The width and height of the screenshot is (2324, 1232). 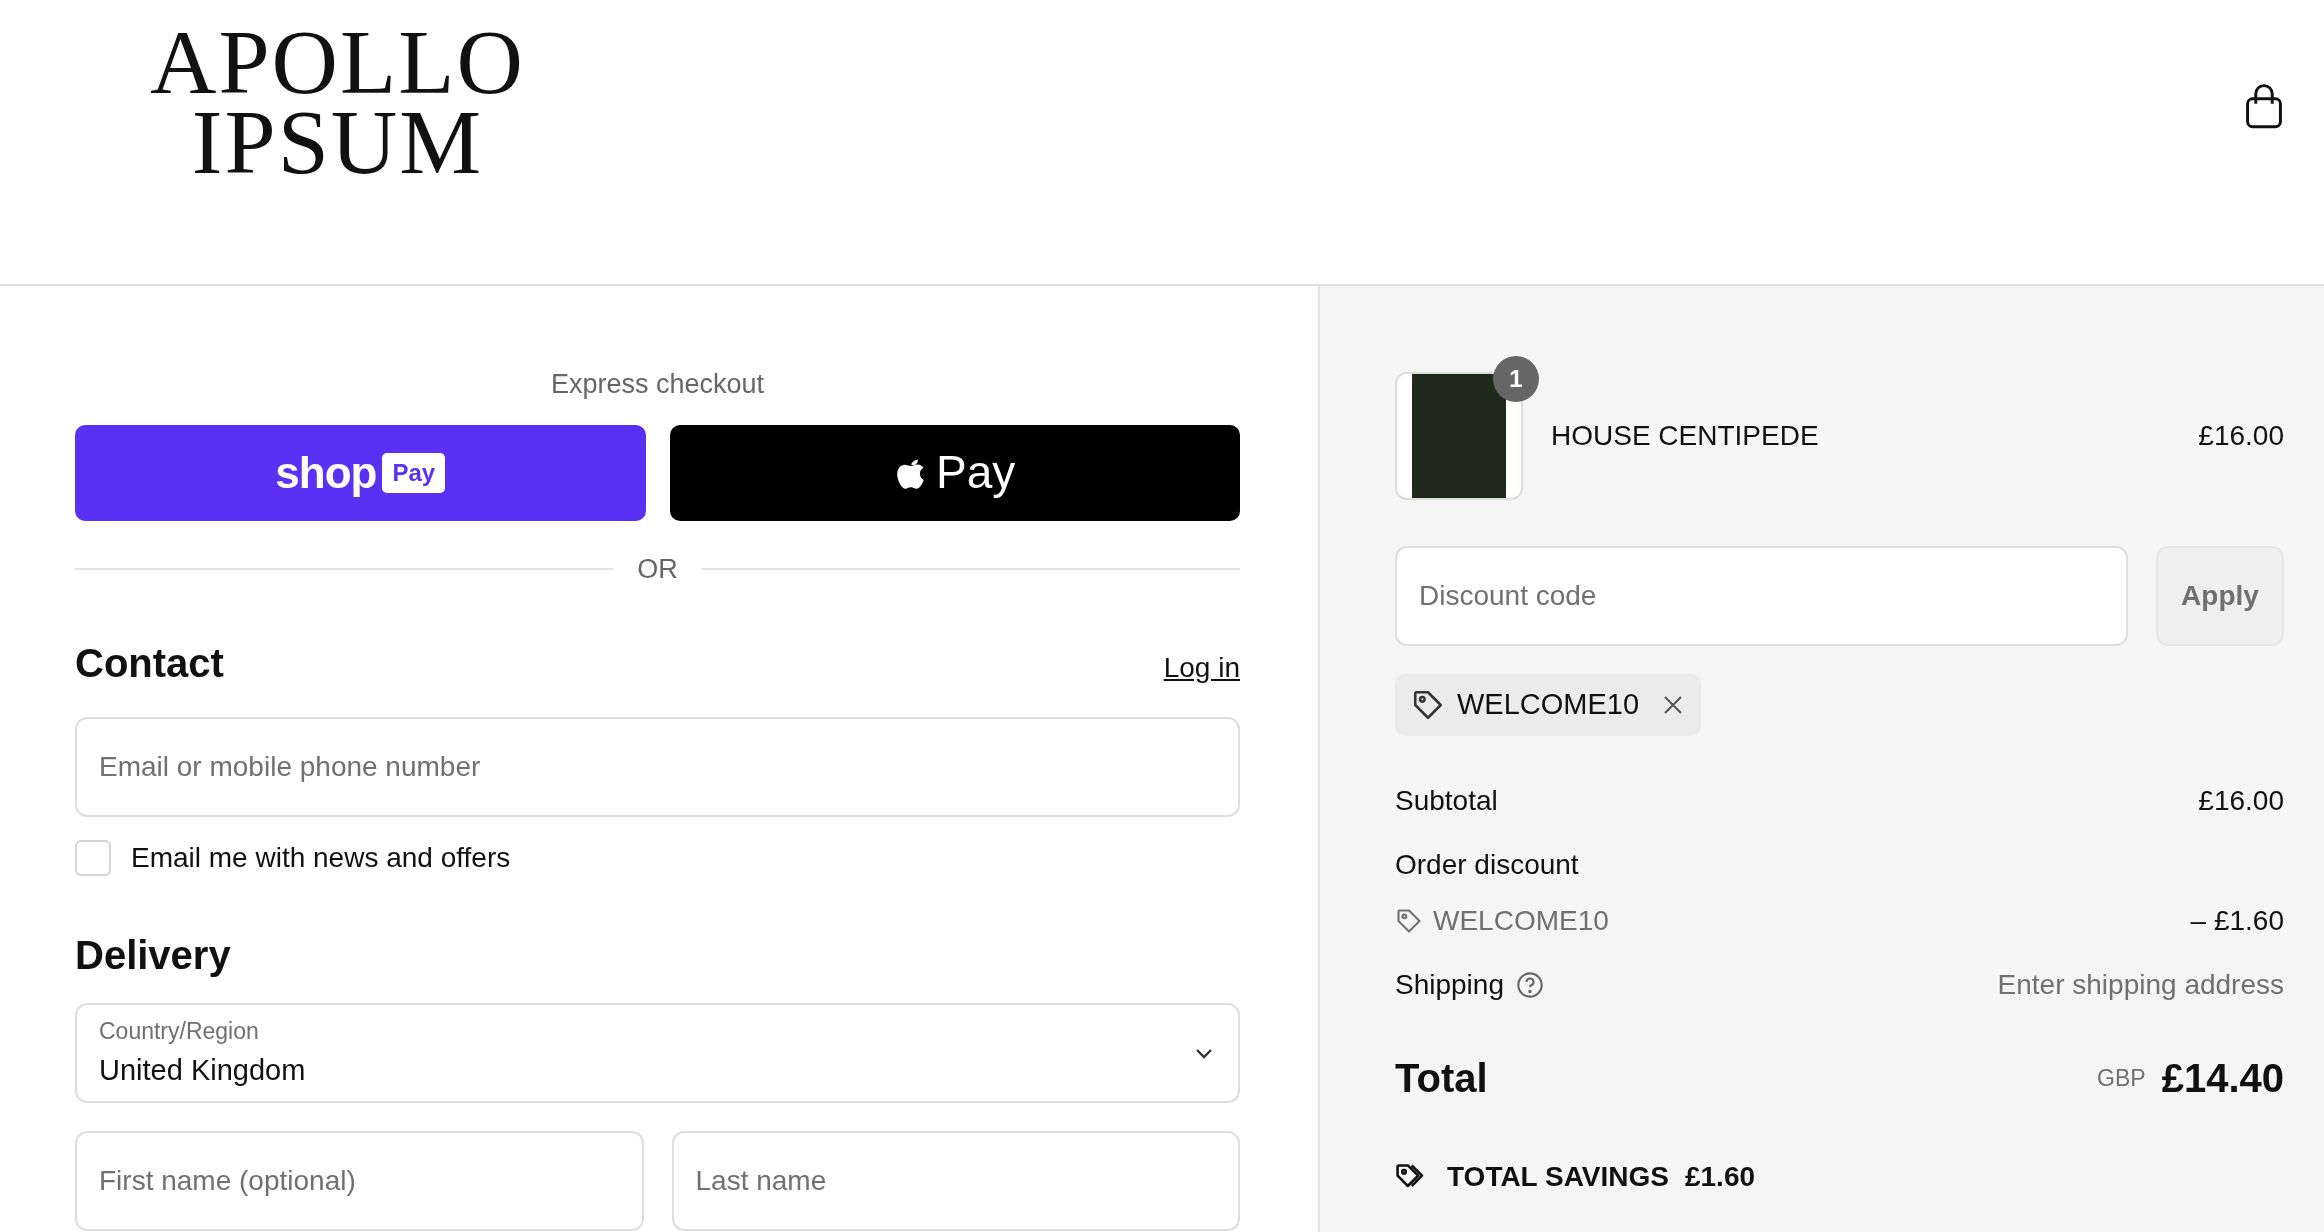 I want to click on subtotal-label: Subtotal, so click(x=1446, y=801).